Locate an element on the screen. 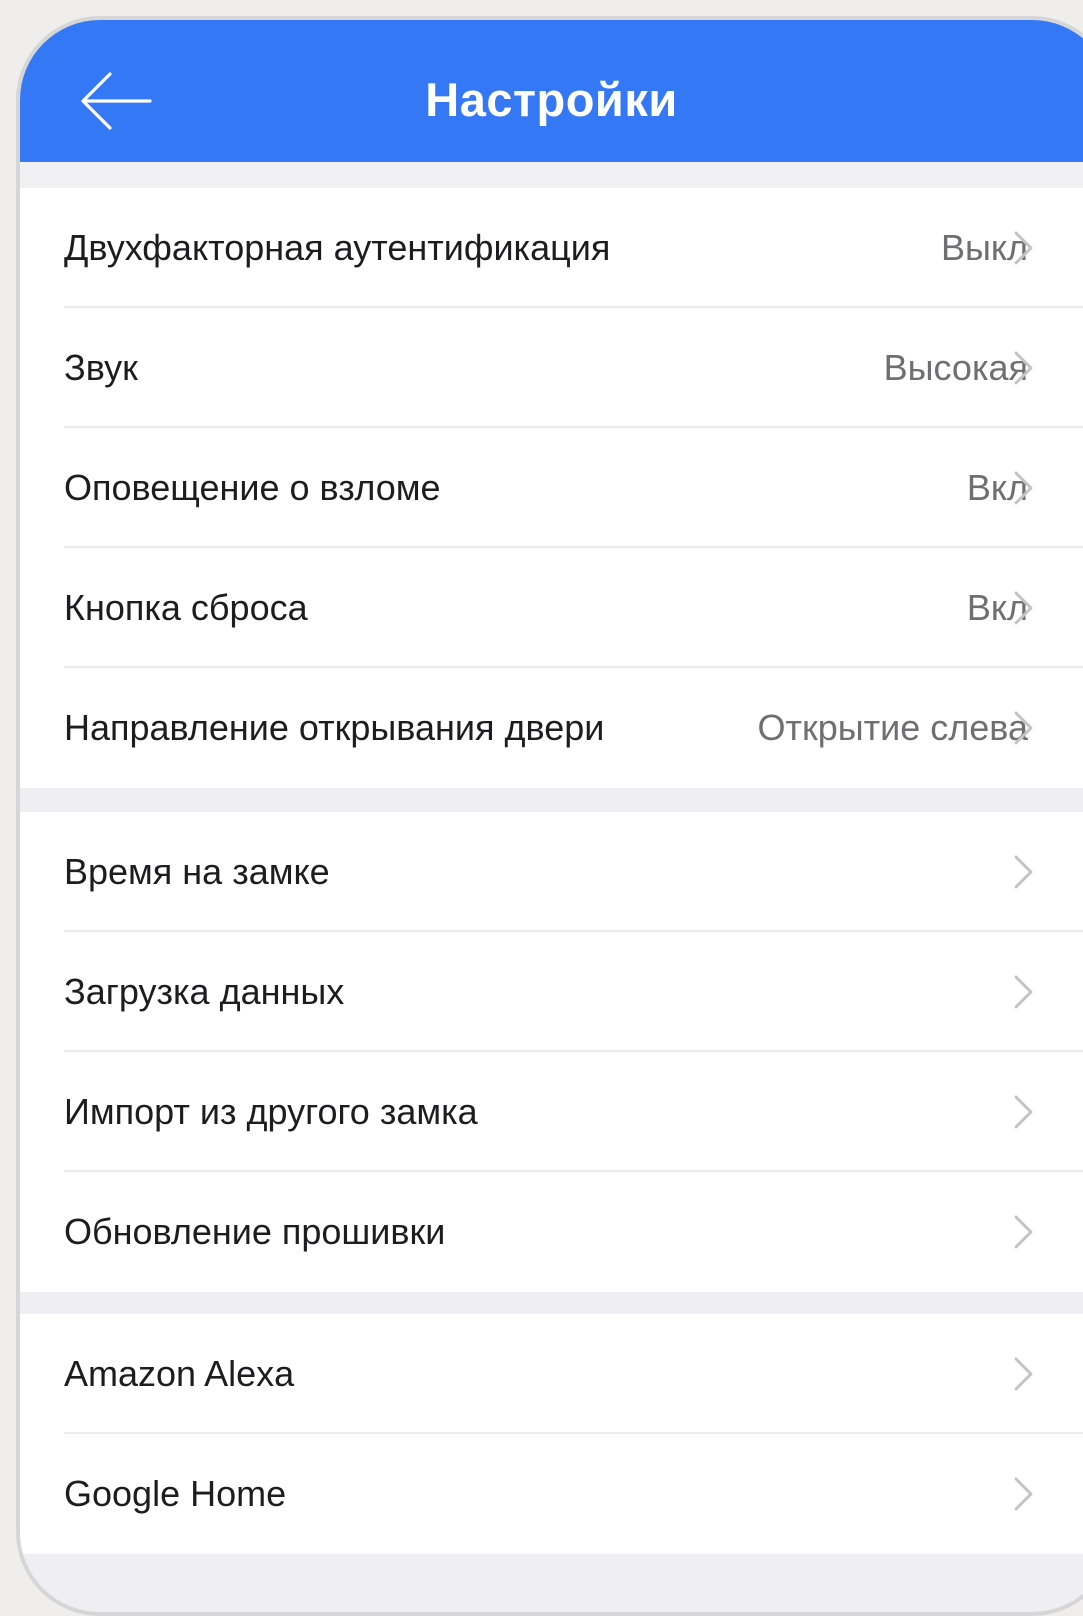  setting-row-reset-button: Кнопка сброса Вкл is located at coordinates (551, 608).